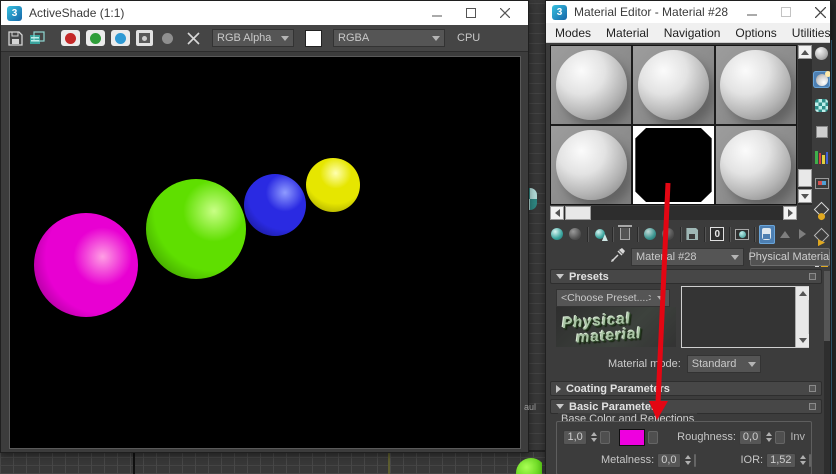  What do you see at coordinates (264, 13) in the screenshot?
I see `activeshade-titlebar: 3 ActiveShade (1:1)` at bounding box center [264, 13].